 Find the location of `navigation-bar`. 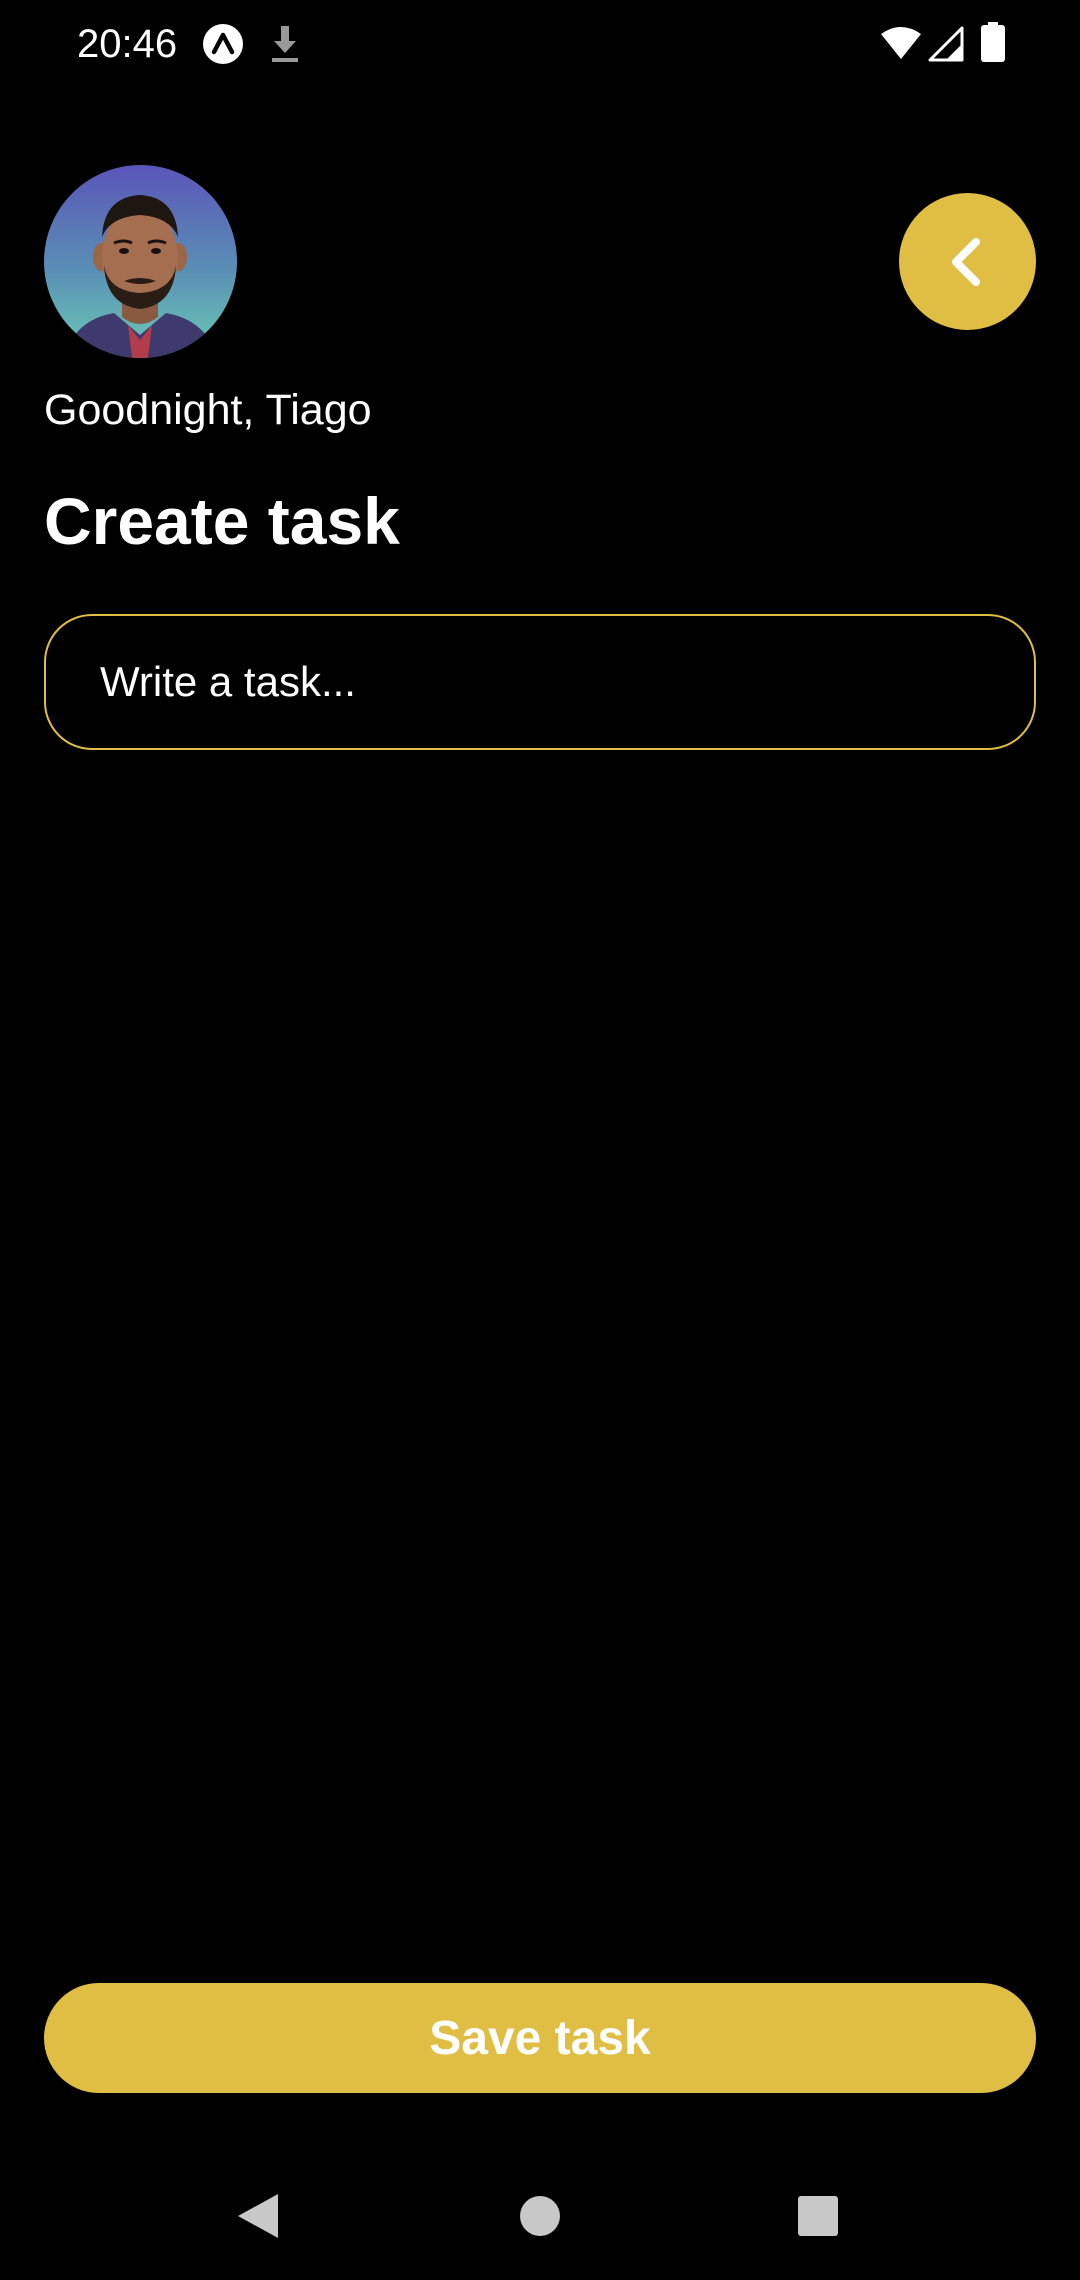

navigation-bar is located at coordinates (540, 2220).